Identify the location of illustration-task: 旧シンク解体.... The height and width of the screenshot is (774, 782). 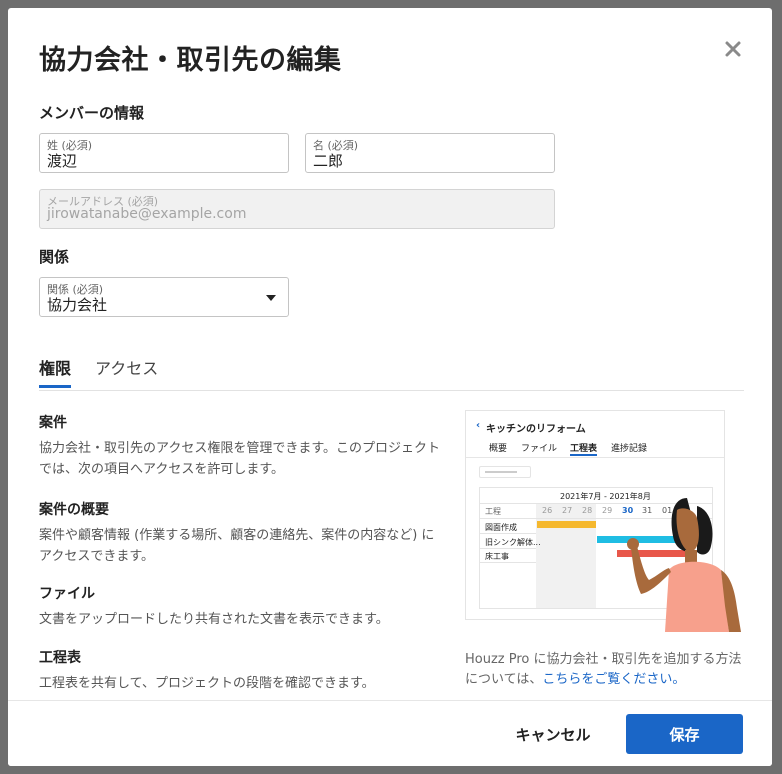
(513, 542).